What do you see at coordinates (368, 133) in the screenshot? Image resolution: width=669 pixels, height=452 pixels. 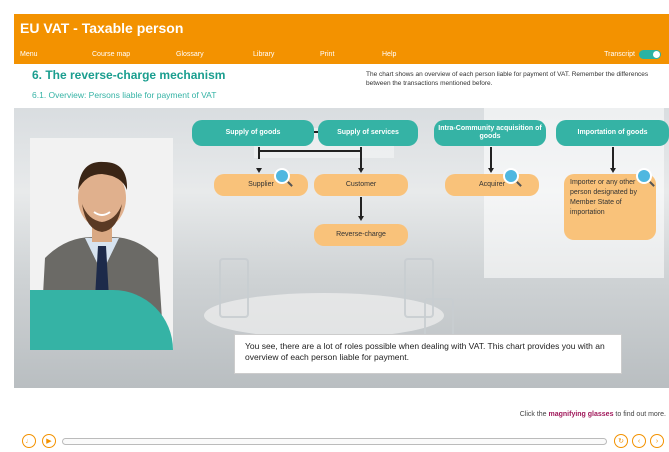 I see `supply-of-services-box: Supply of services` at bounding box center [368, 133].